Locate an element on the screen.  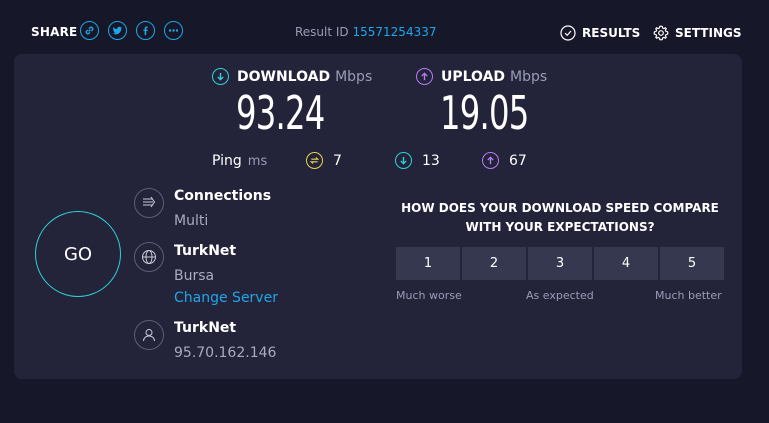
connections-value: Multi is located at coordinates (191, 221).